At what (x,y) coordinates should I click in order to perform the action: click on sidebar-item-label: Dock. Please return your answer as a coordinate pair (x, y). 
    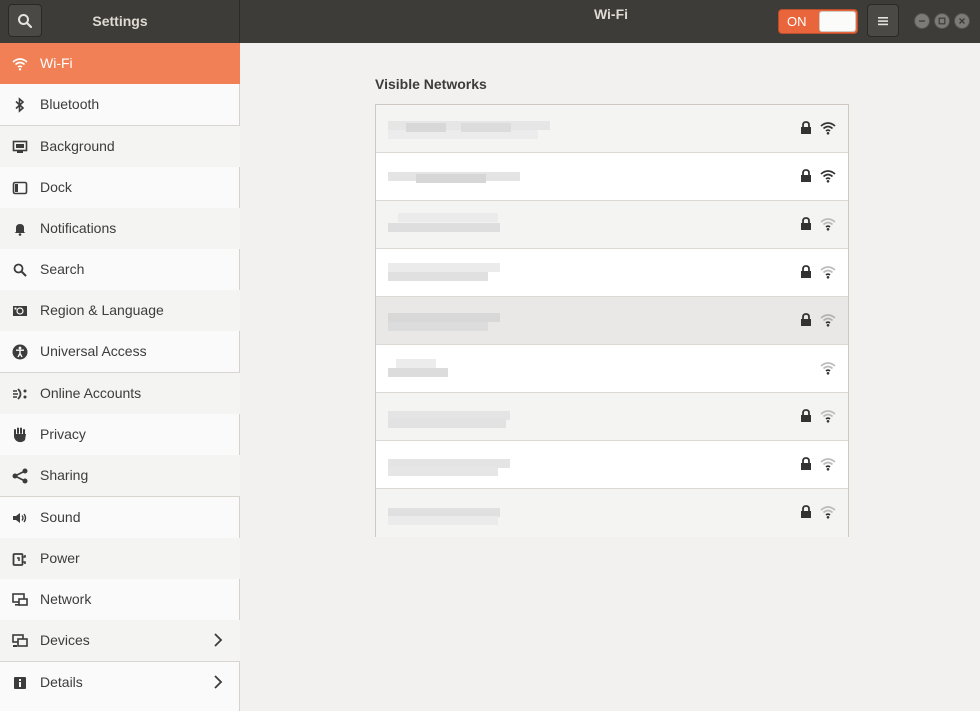
    Looking at the image, I should click on (56, 187).